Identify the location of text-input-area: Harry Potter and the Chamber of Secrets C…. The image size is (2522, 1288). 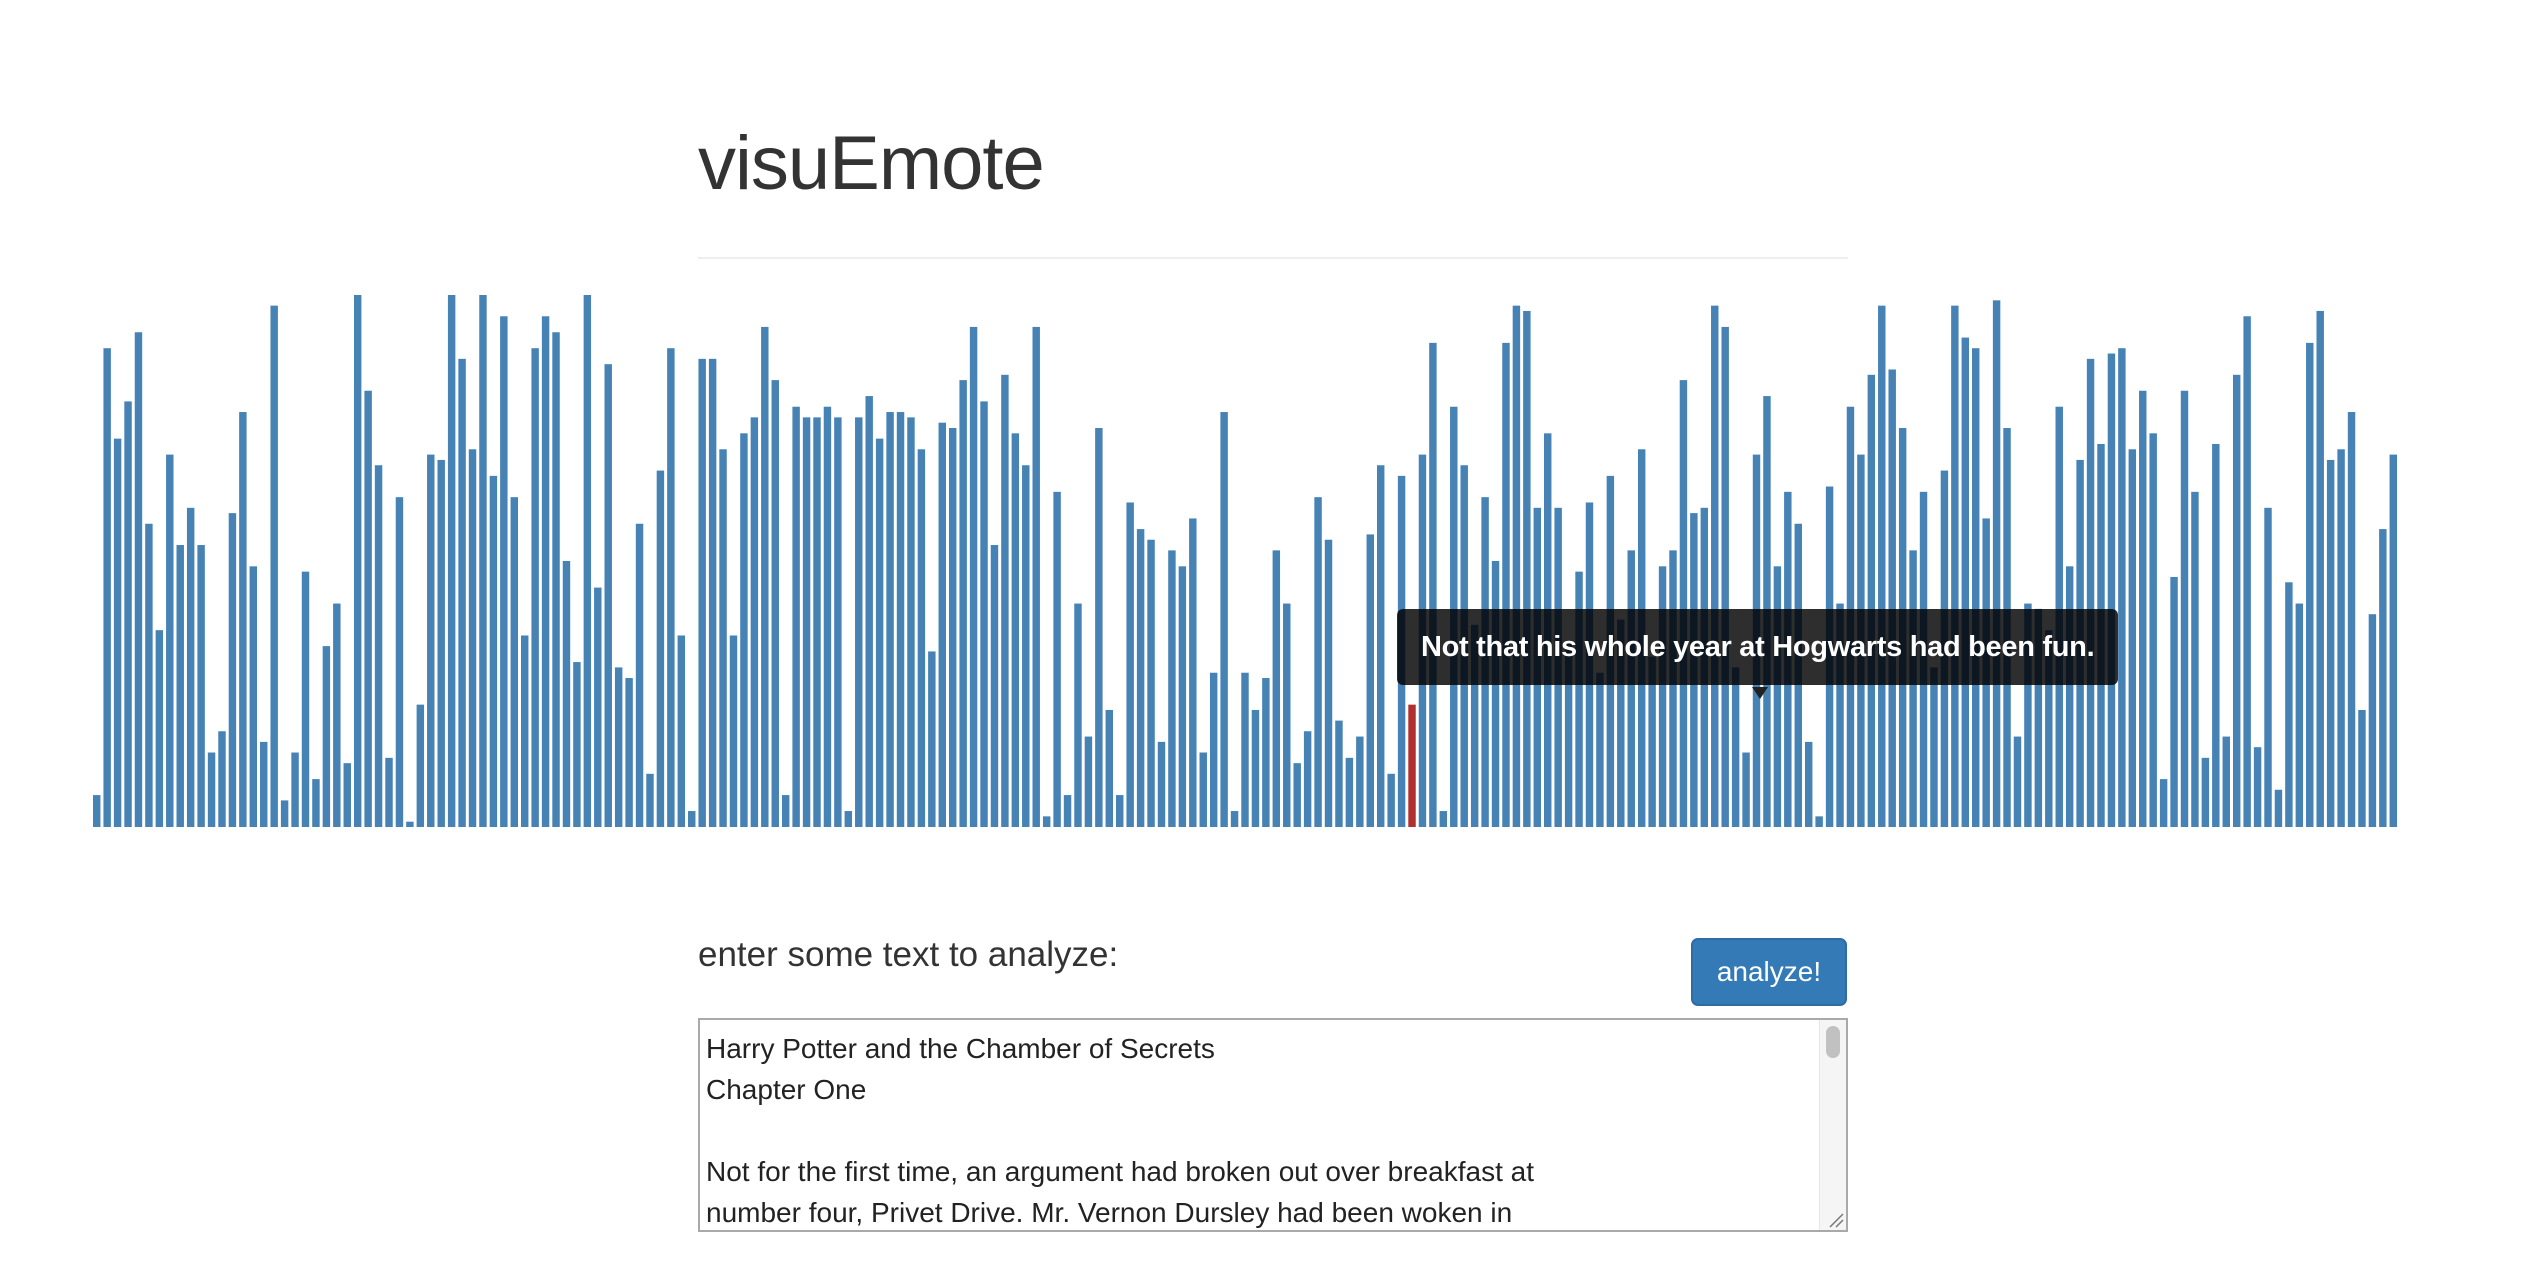
(1273, 1125).